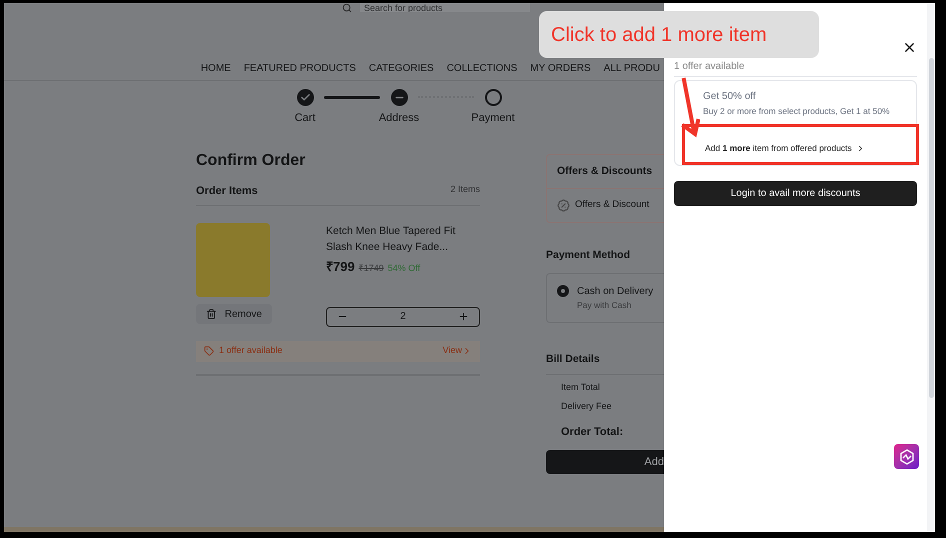 This screenshot has width=946, height=538. I want to click on close-icon, so click(909, 47).